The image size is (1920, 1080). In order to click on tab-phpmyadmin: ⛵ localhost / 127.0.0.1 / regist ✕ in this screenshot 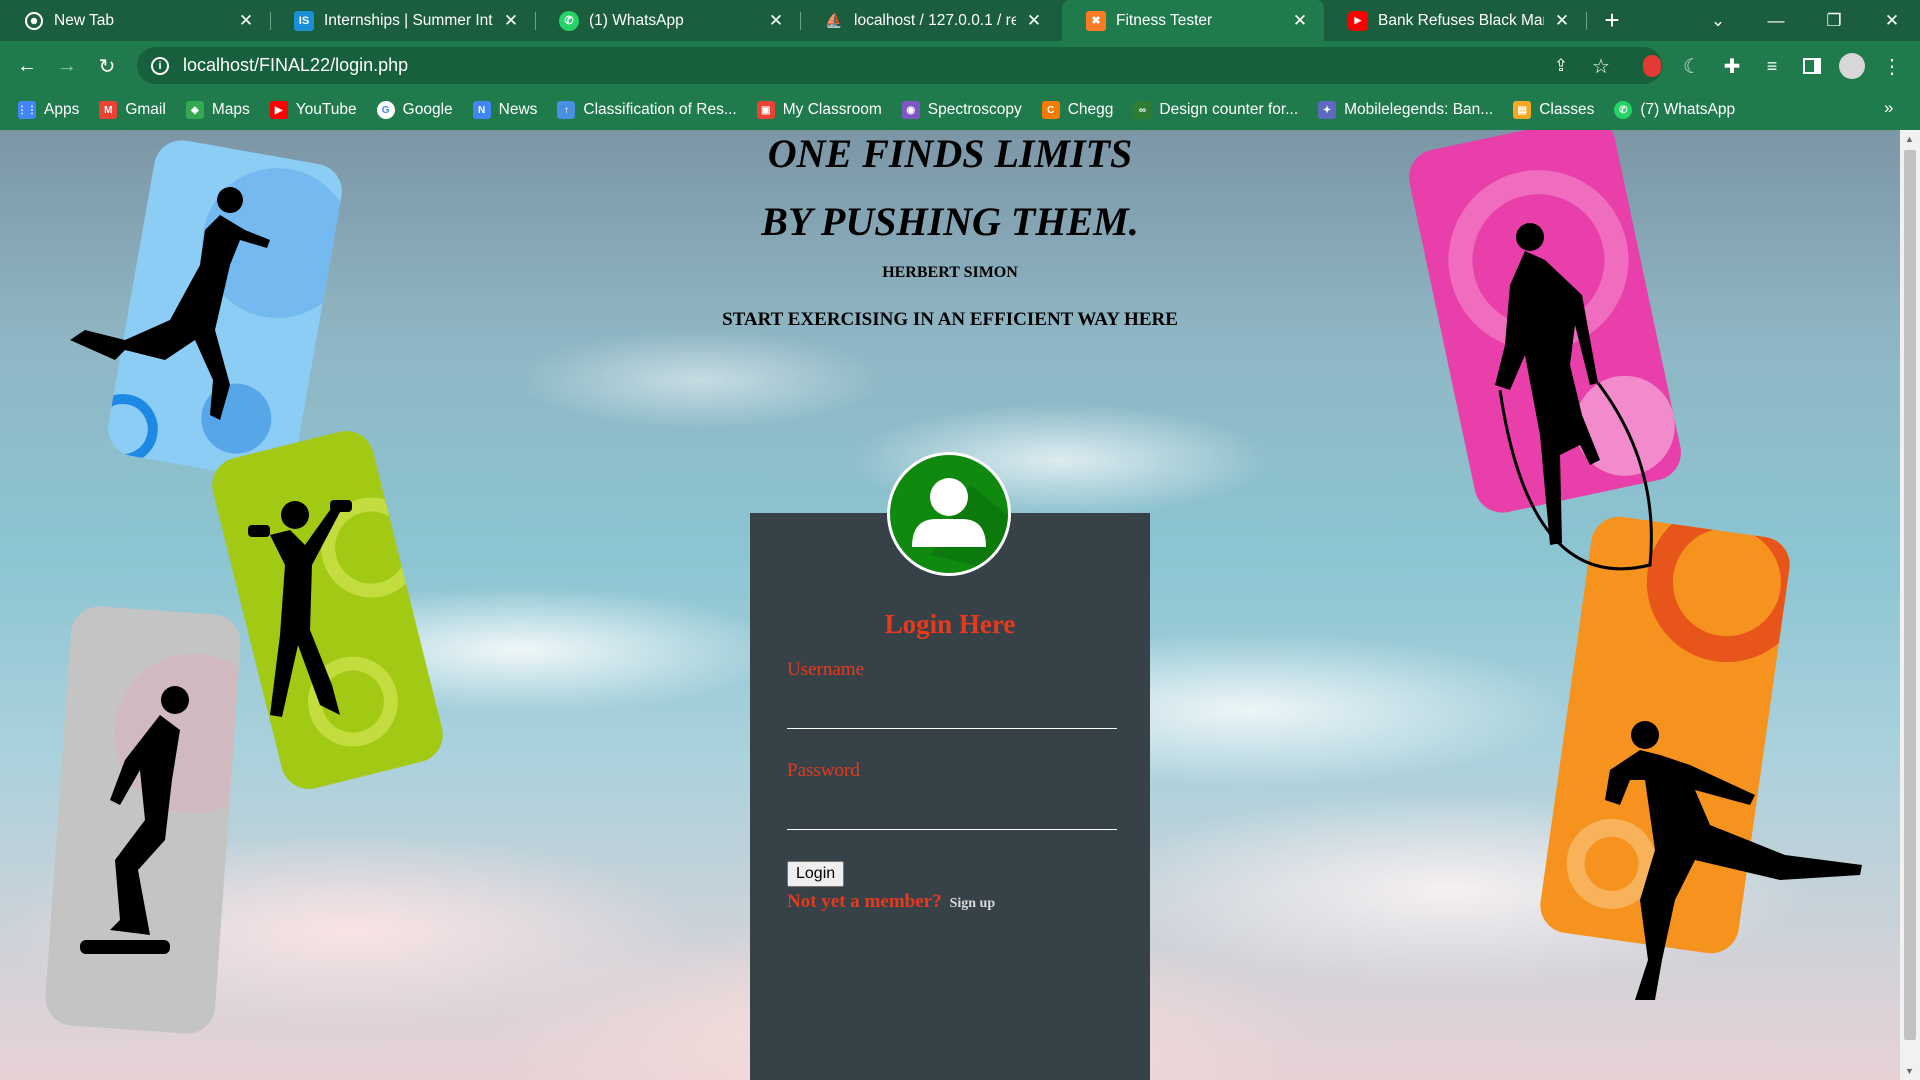, I will do `click(929, 20)`.